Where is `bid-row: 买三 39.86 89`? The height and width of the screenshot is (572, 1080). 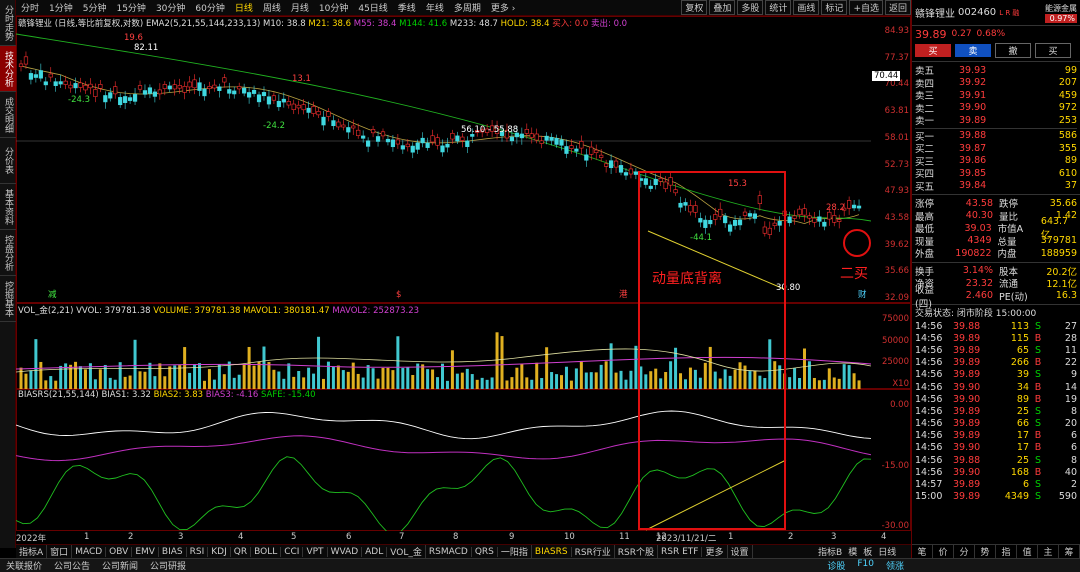
bid-row: 买三 39.86 89 is located at coordinates (996, 161).